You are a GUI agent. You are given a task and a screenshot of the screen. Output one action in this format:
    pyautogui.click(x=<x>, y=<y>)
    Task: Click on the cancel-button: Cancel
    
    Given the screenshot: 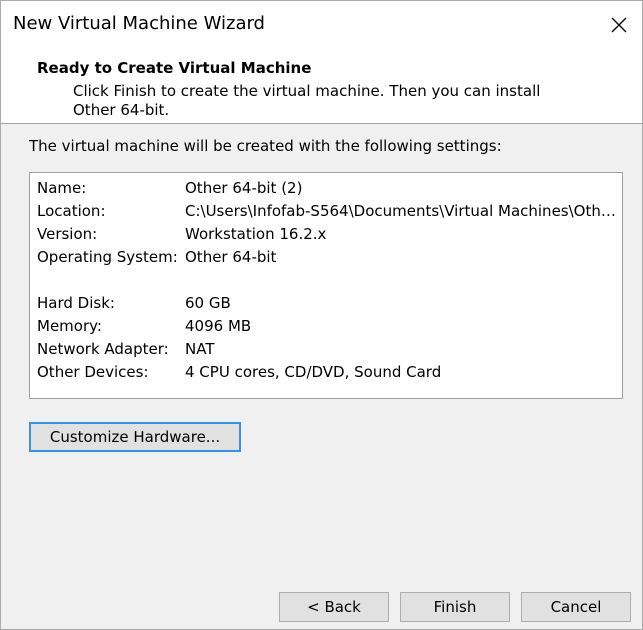 What is the action you would take?
    pyautogui.click(x=576, y=607)
    